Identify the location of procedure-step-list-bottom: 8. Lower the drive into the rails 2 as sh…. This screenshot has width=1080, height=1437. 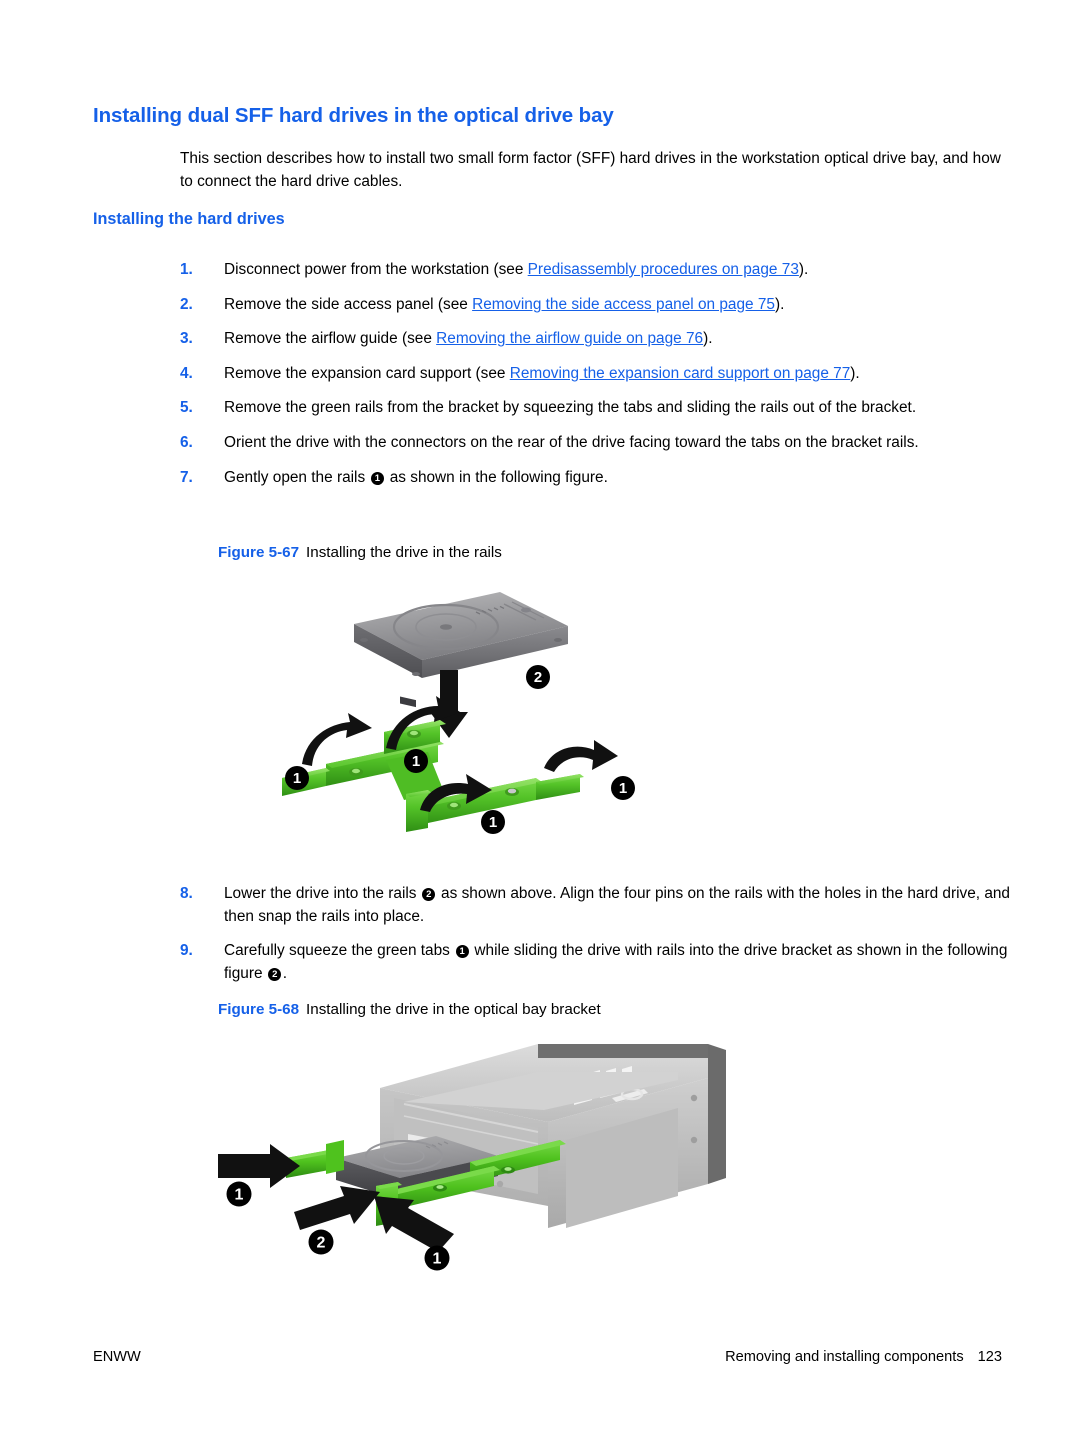
(595, 940).